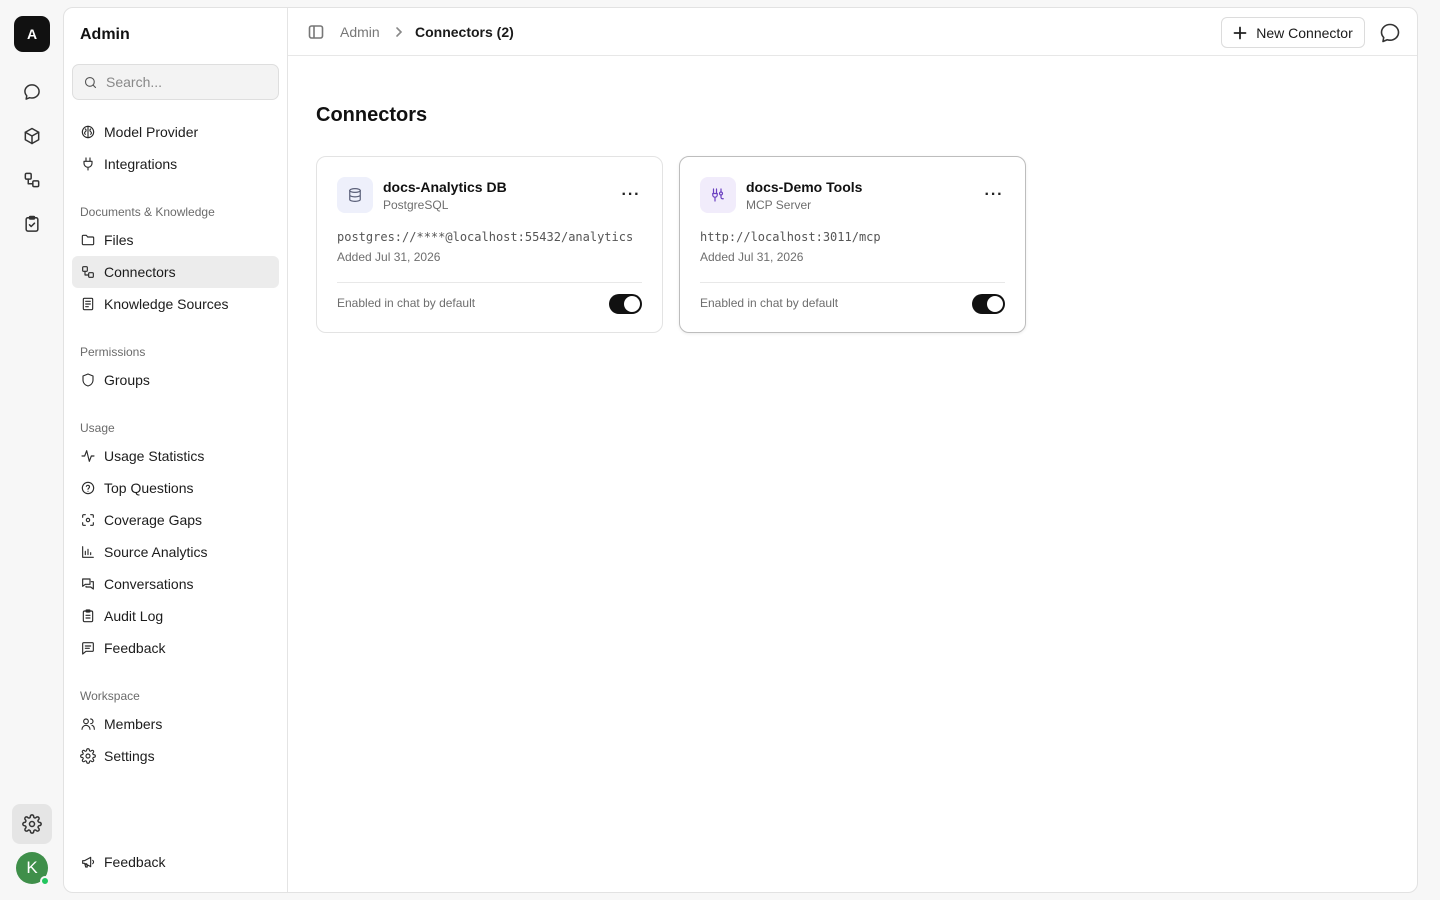  I want to click on connectors-nav-button, so click(32, 180).